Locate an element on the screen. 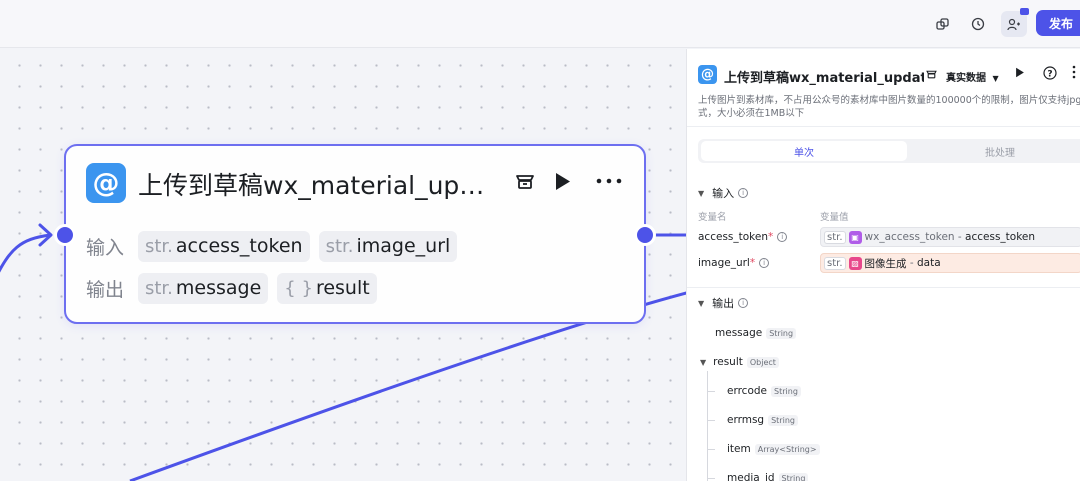 Image resolution: width=1080 pixels, height=481 pixels. output-field-row: errcode String is located at coordinates (764, 391).